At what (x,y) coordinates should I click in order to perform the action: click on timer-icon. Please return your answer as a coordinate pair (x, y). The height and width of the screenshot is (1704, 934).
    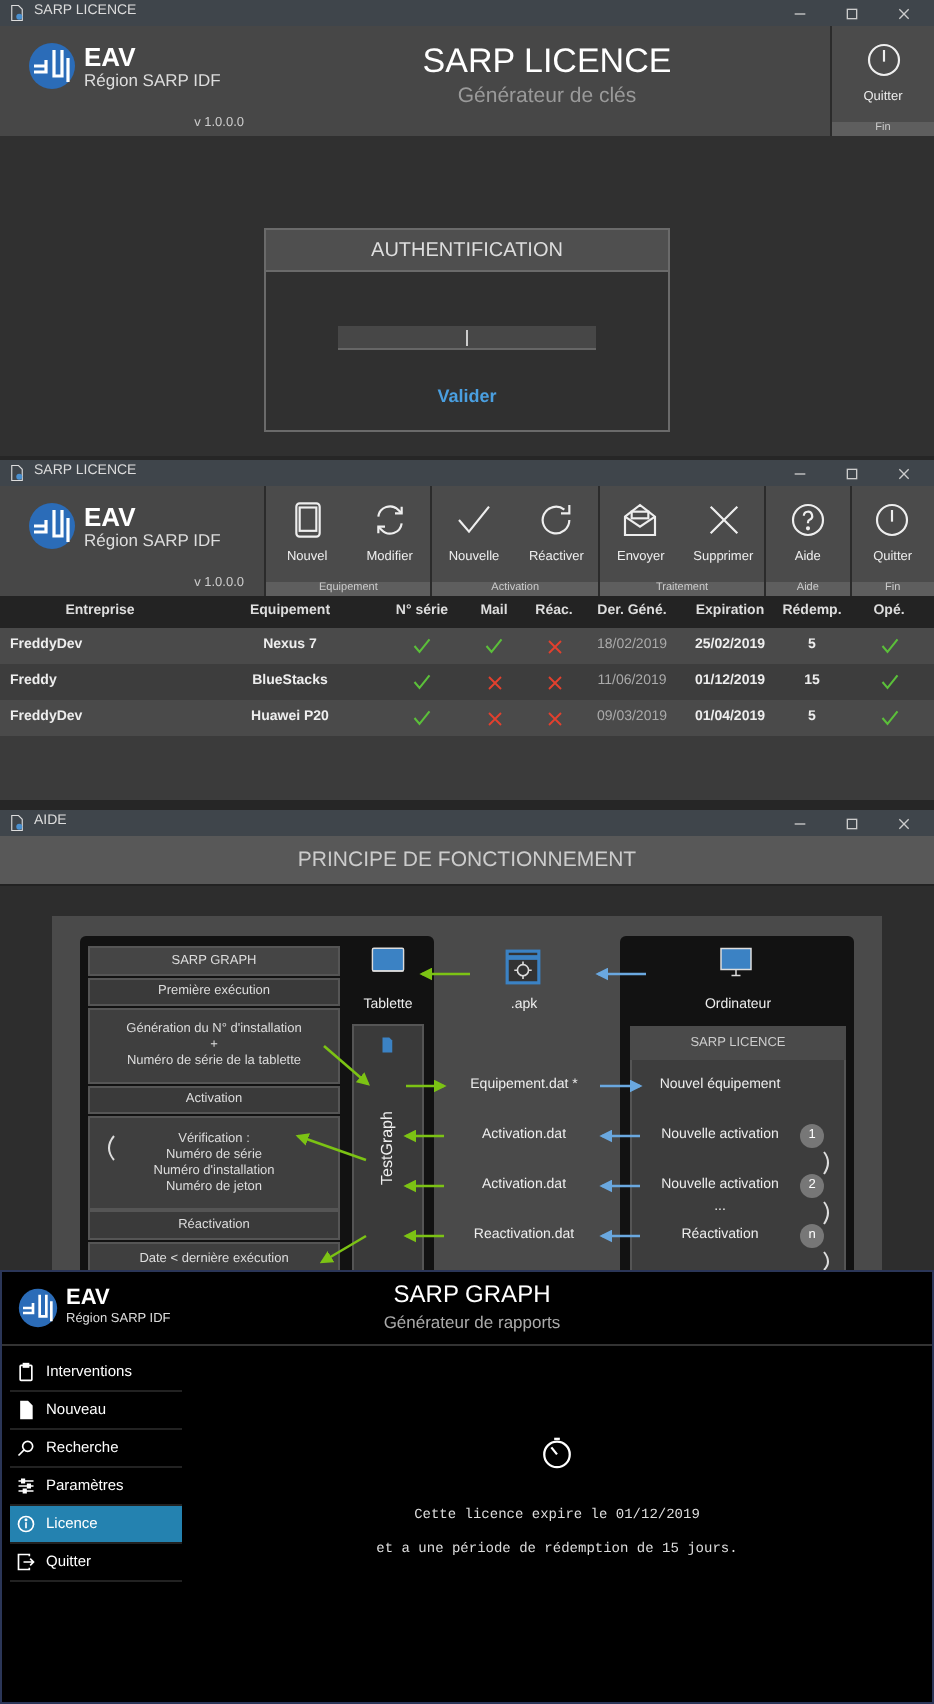
    Looking at the image, I should click on (557, 1453).